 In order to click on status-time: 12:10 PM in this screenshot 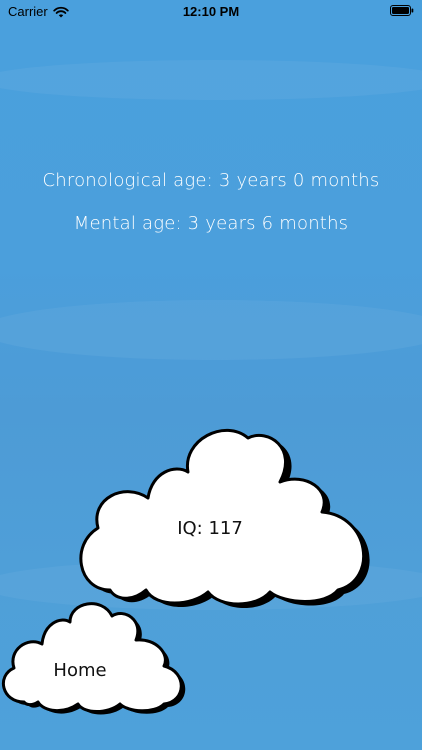, I will do `click(211, 11)`.